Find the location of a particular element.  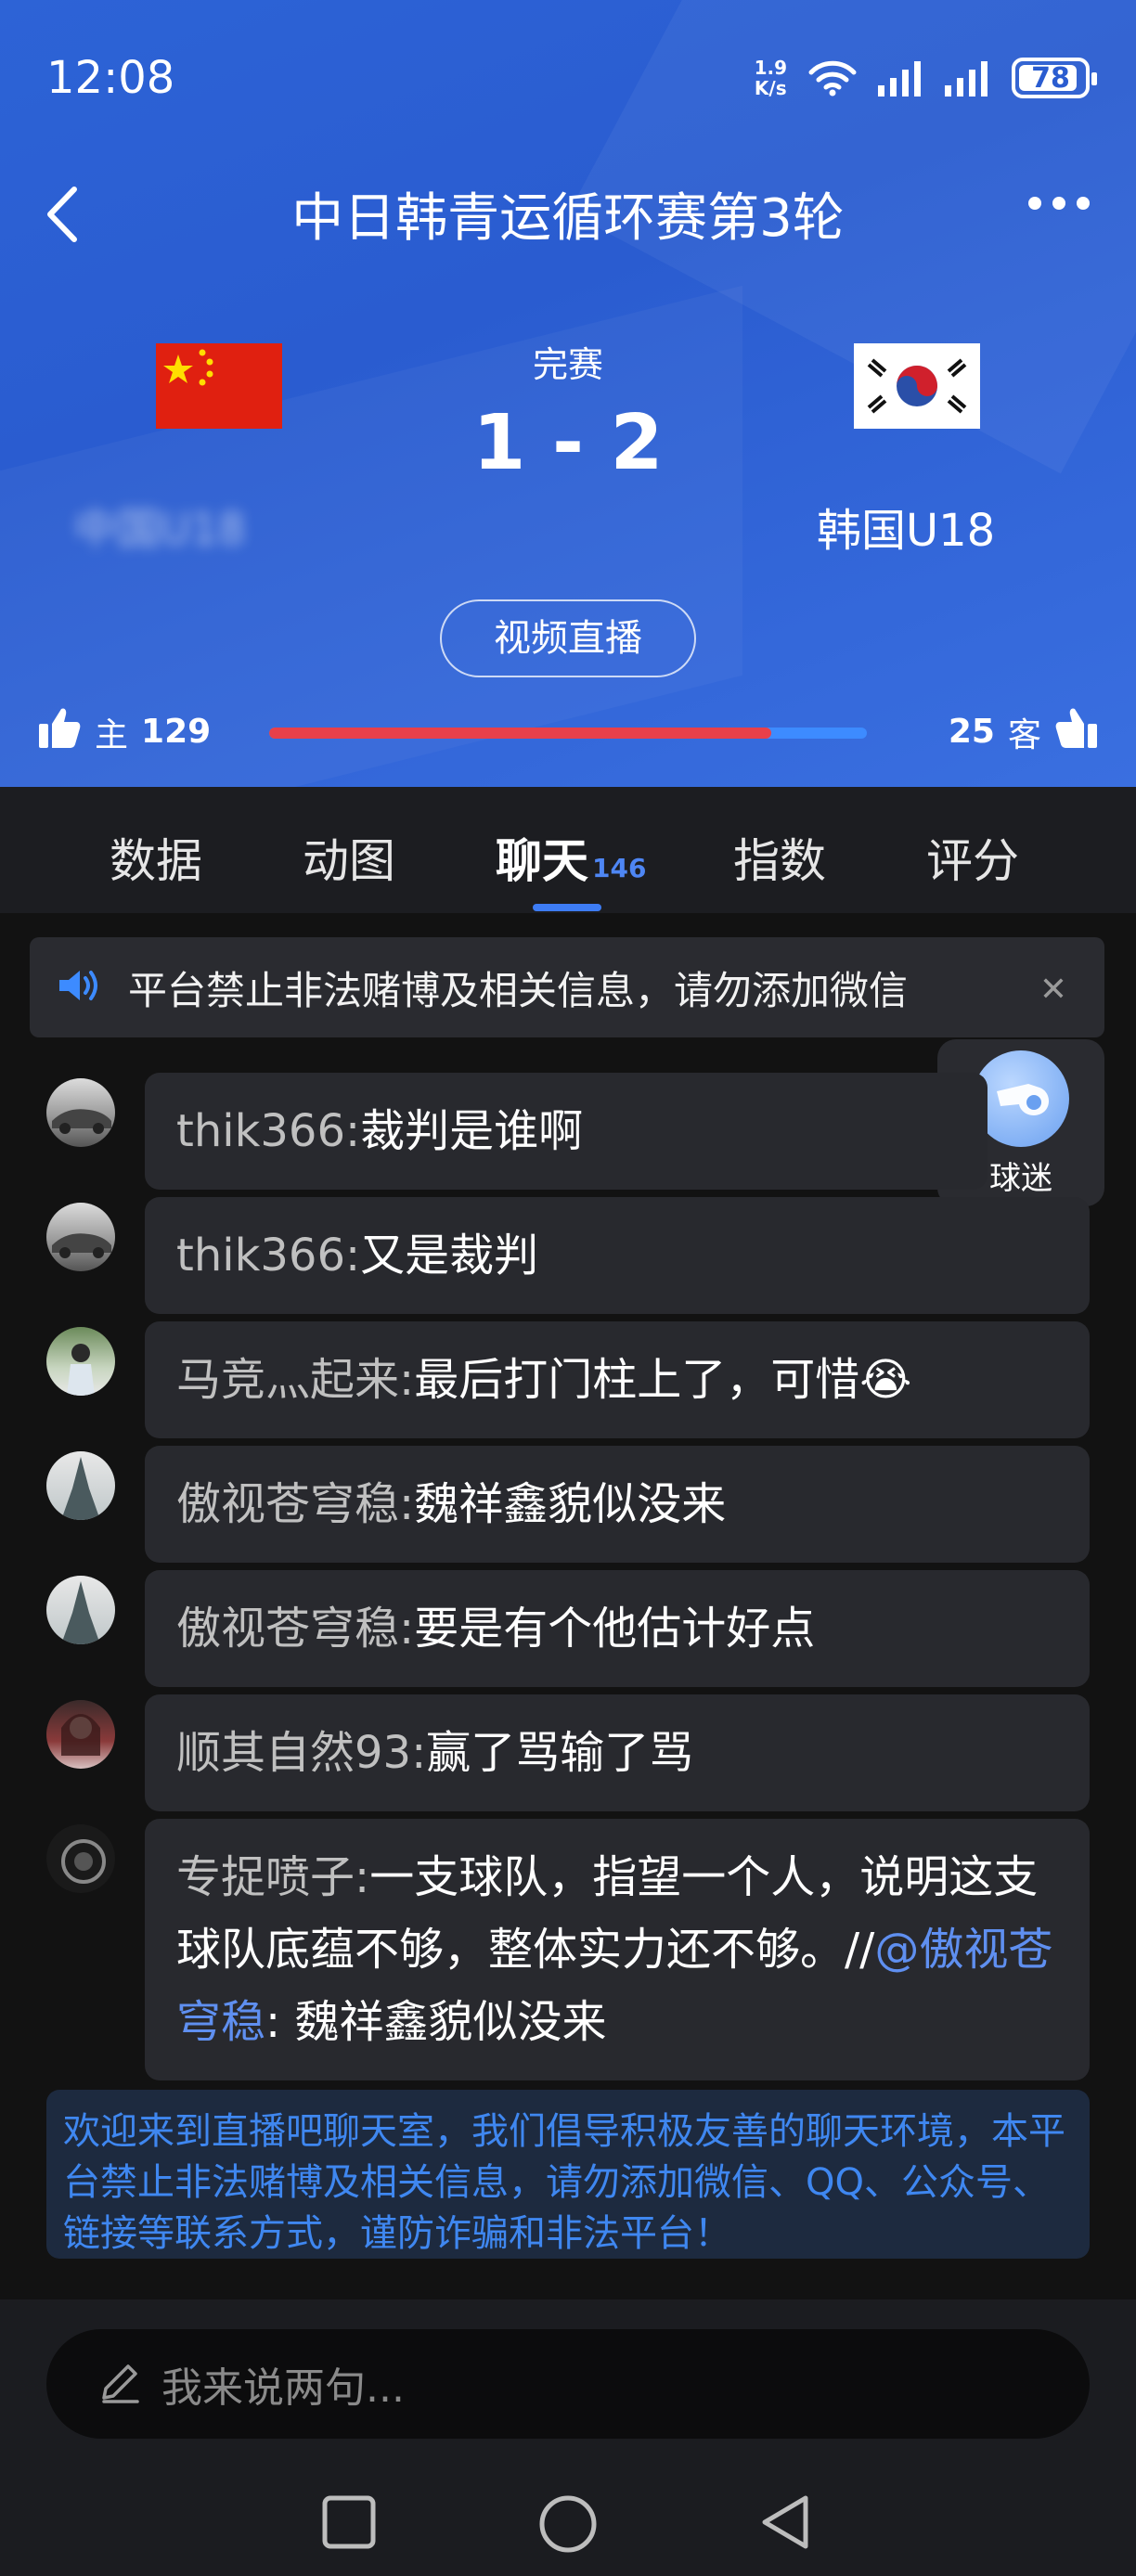

message-bubble: 傲视苍穹稳:魏祥鑫貌似没来 is located at coordinates (617, 1504).